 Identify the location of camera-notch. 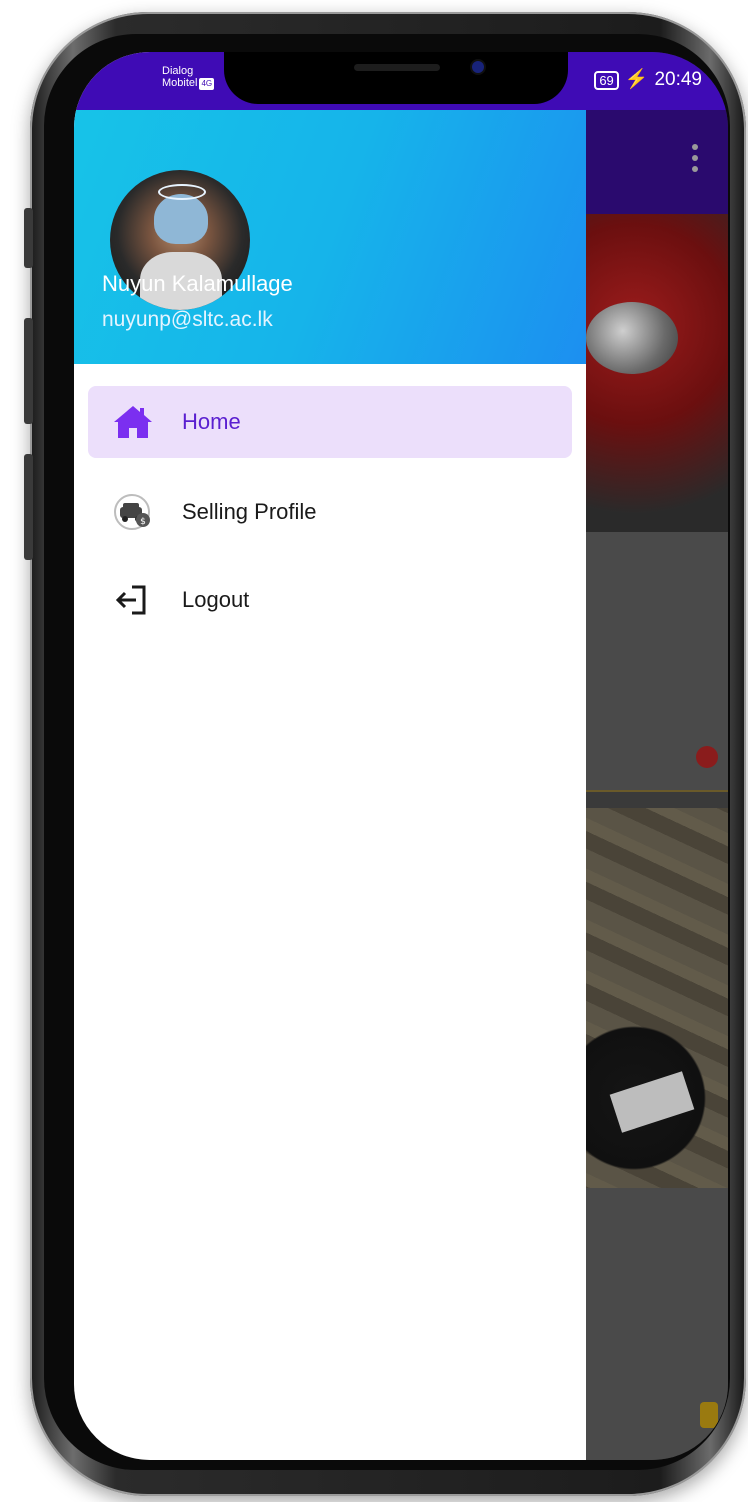
(396, 78).